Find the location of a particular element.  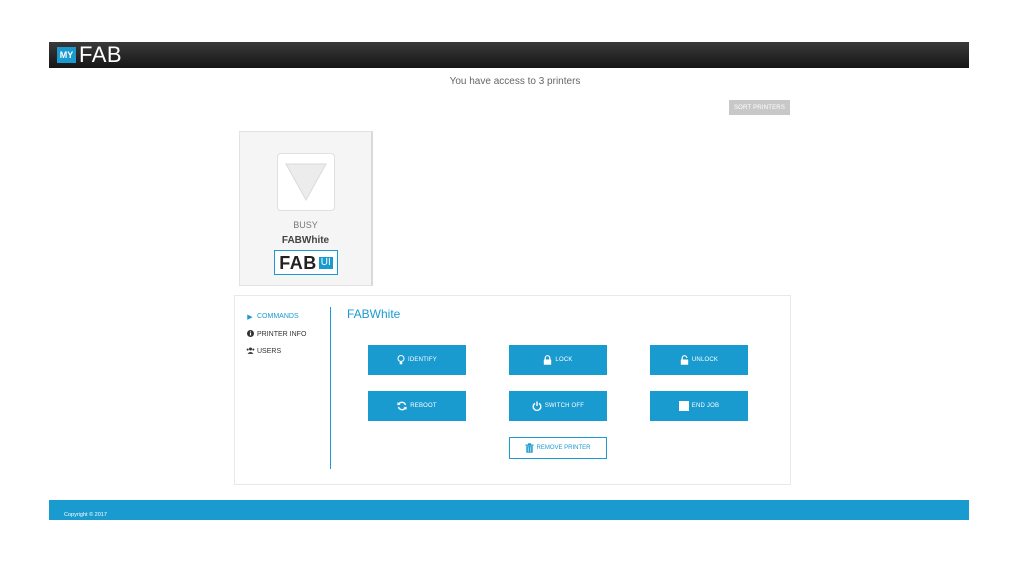

printer-triangle-icon is located at coordinates (306, 182).